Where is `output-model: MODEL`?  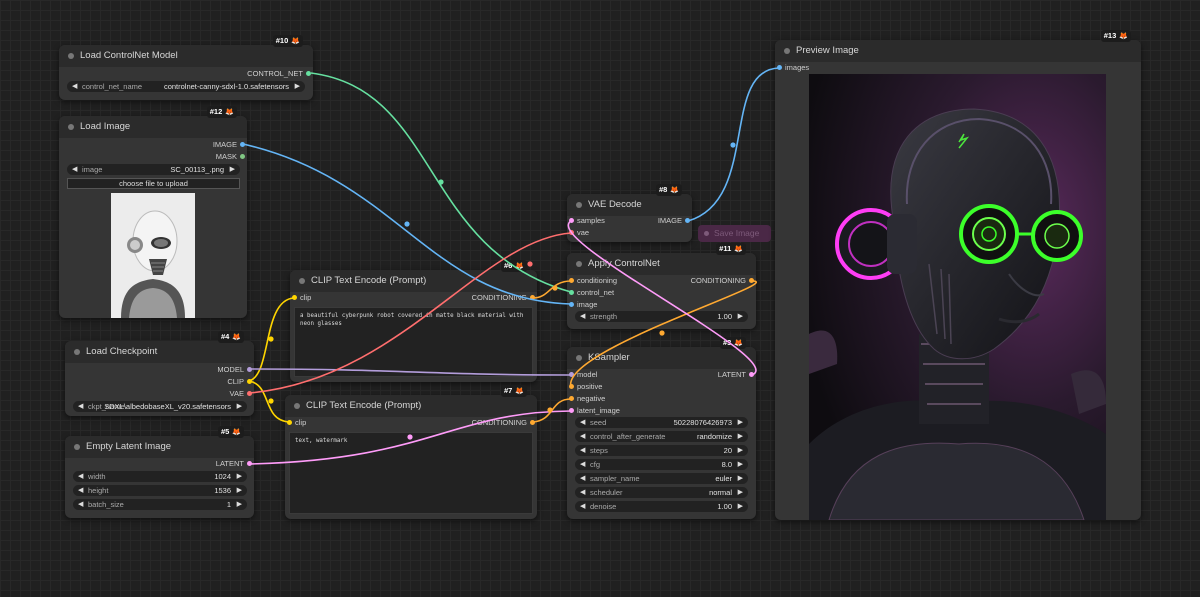 output-model: MODEL is located at coordinates (234, 370).